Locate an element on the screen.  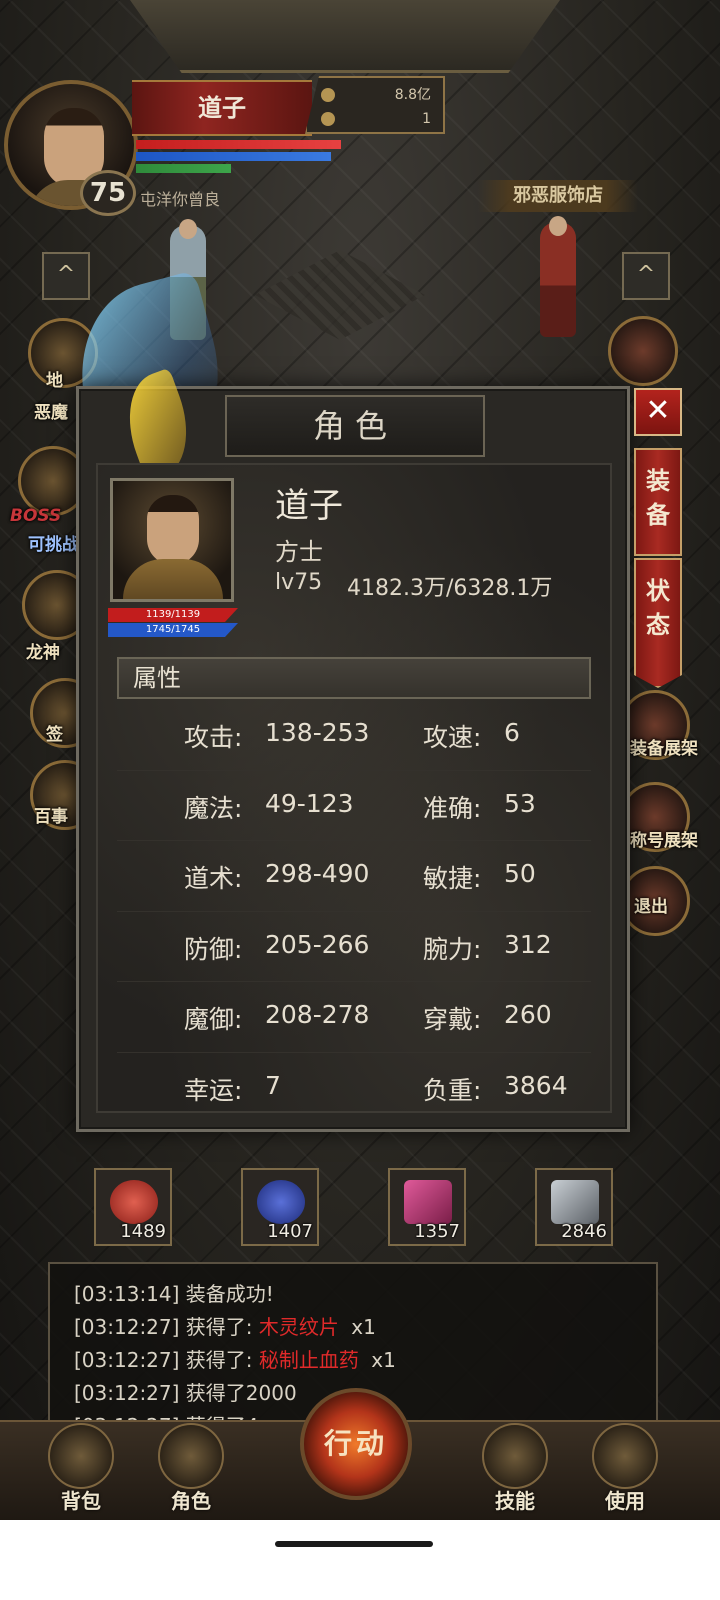
stat-label: 道术: is located at coordinates (213, 878).